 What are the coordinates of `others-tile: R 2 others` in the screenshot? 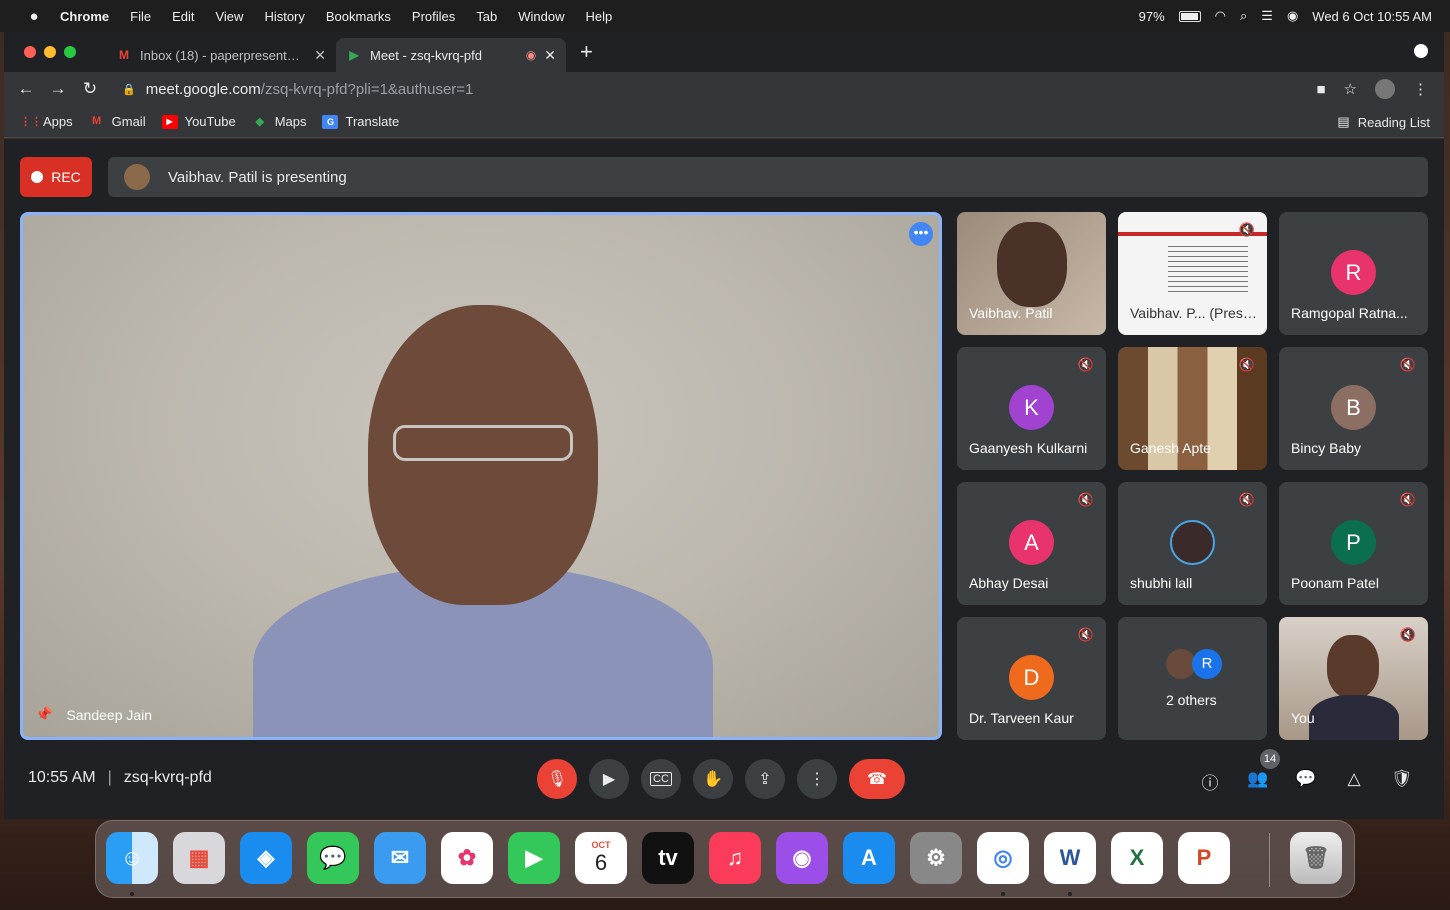 It's located at (1192, 678).